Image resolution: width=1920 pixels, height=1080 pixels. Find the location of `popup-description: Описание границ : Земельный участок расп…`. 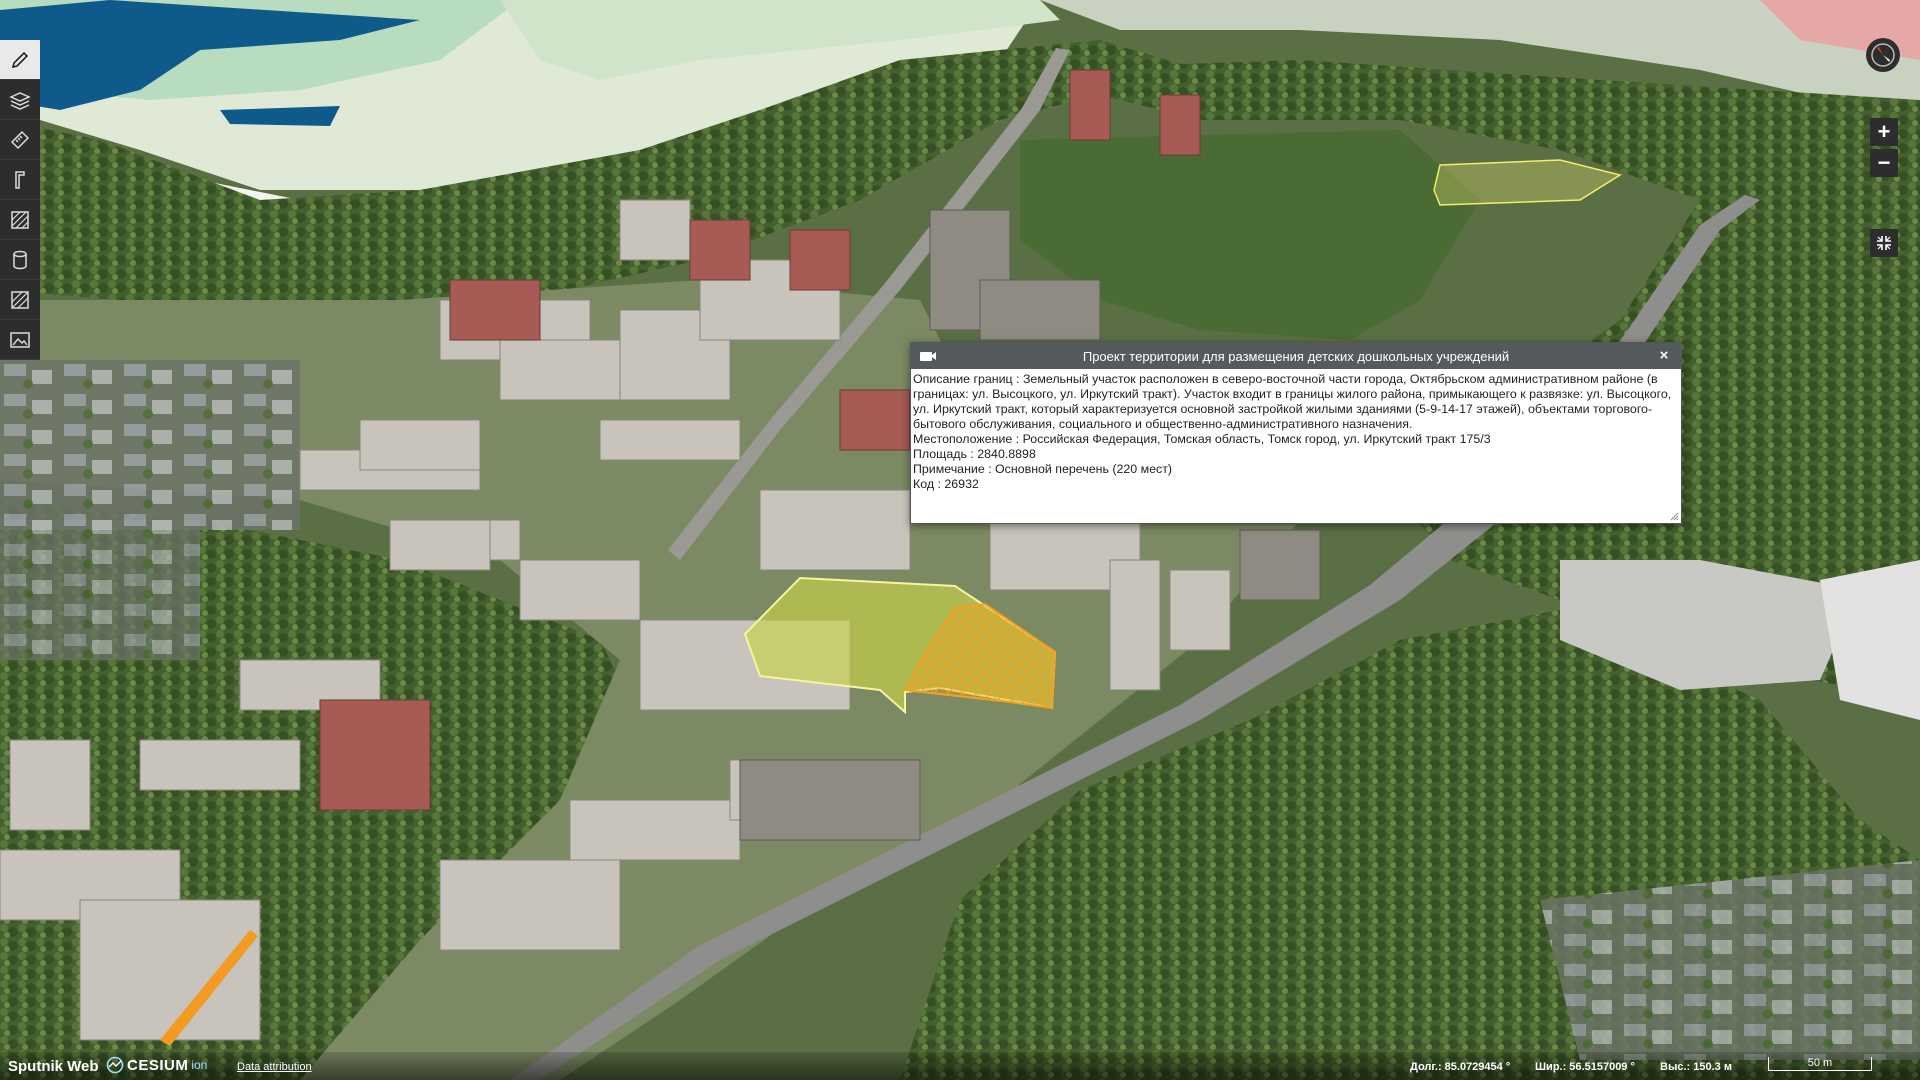

popup-description: Описание границ : Земельный участок расп… is located at coordinates (1292, 401).